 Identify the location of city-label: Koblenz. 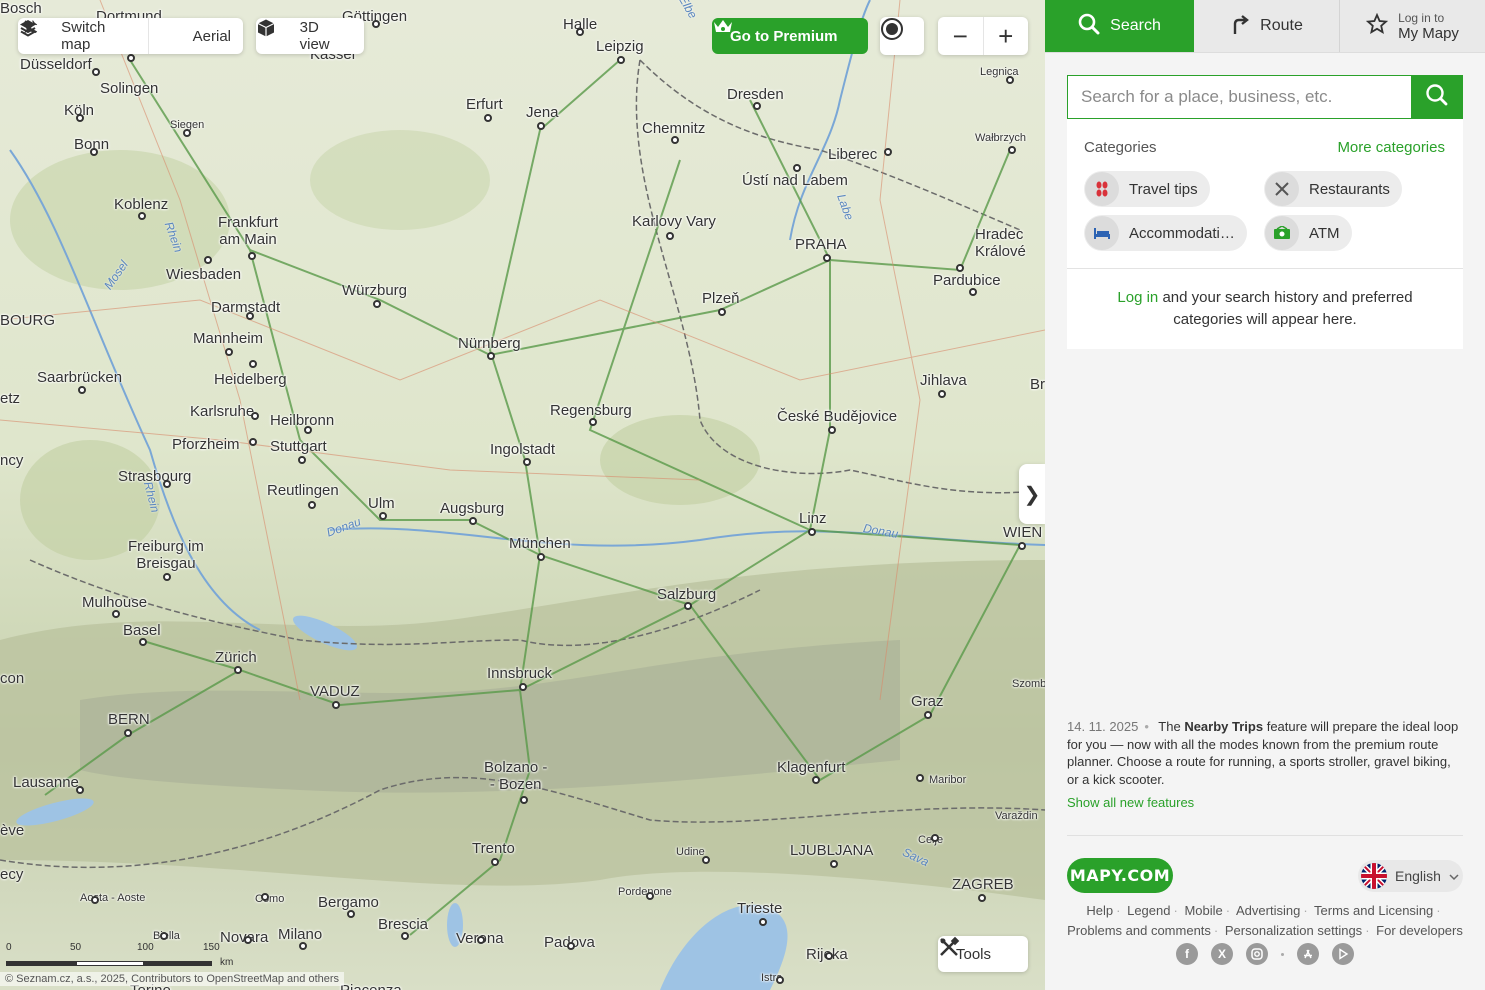
(141, 204).